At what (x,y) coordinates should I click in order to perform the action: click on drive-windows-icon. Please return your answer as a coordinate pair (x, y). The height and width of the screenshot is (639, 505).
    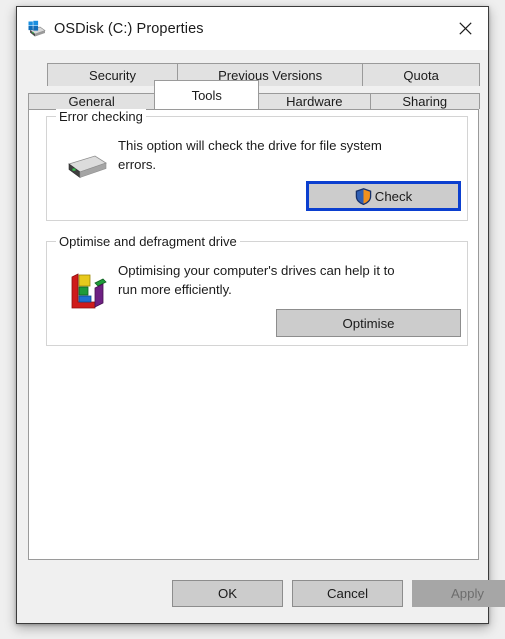
    Looking at the image, I should click on (36, 29).